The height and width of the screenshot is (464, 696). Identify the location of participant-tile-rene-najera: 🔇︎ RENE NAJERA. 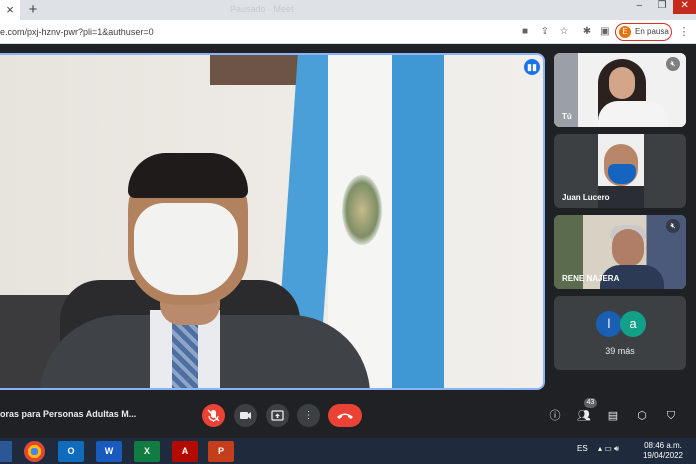
(620, 252).